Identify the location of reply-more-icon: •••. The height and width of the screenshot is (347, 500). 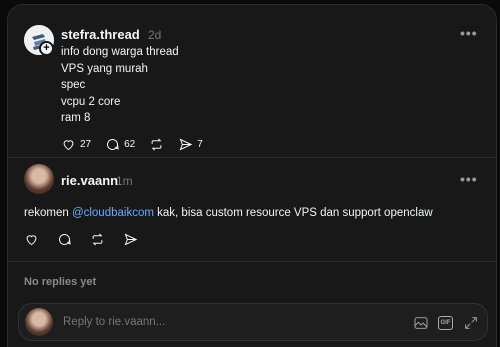
(469, 179).